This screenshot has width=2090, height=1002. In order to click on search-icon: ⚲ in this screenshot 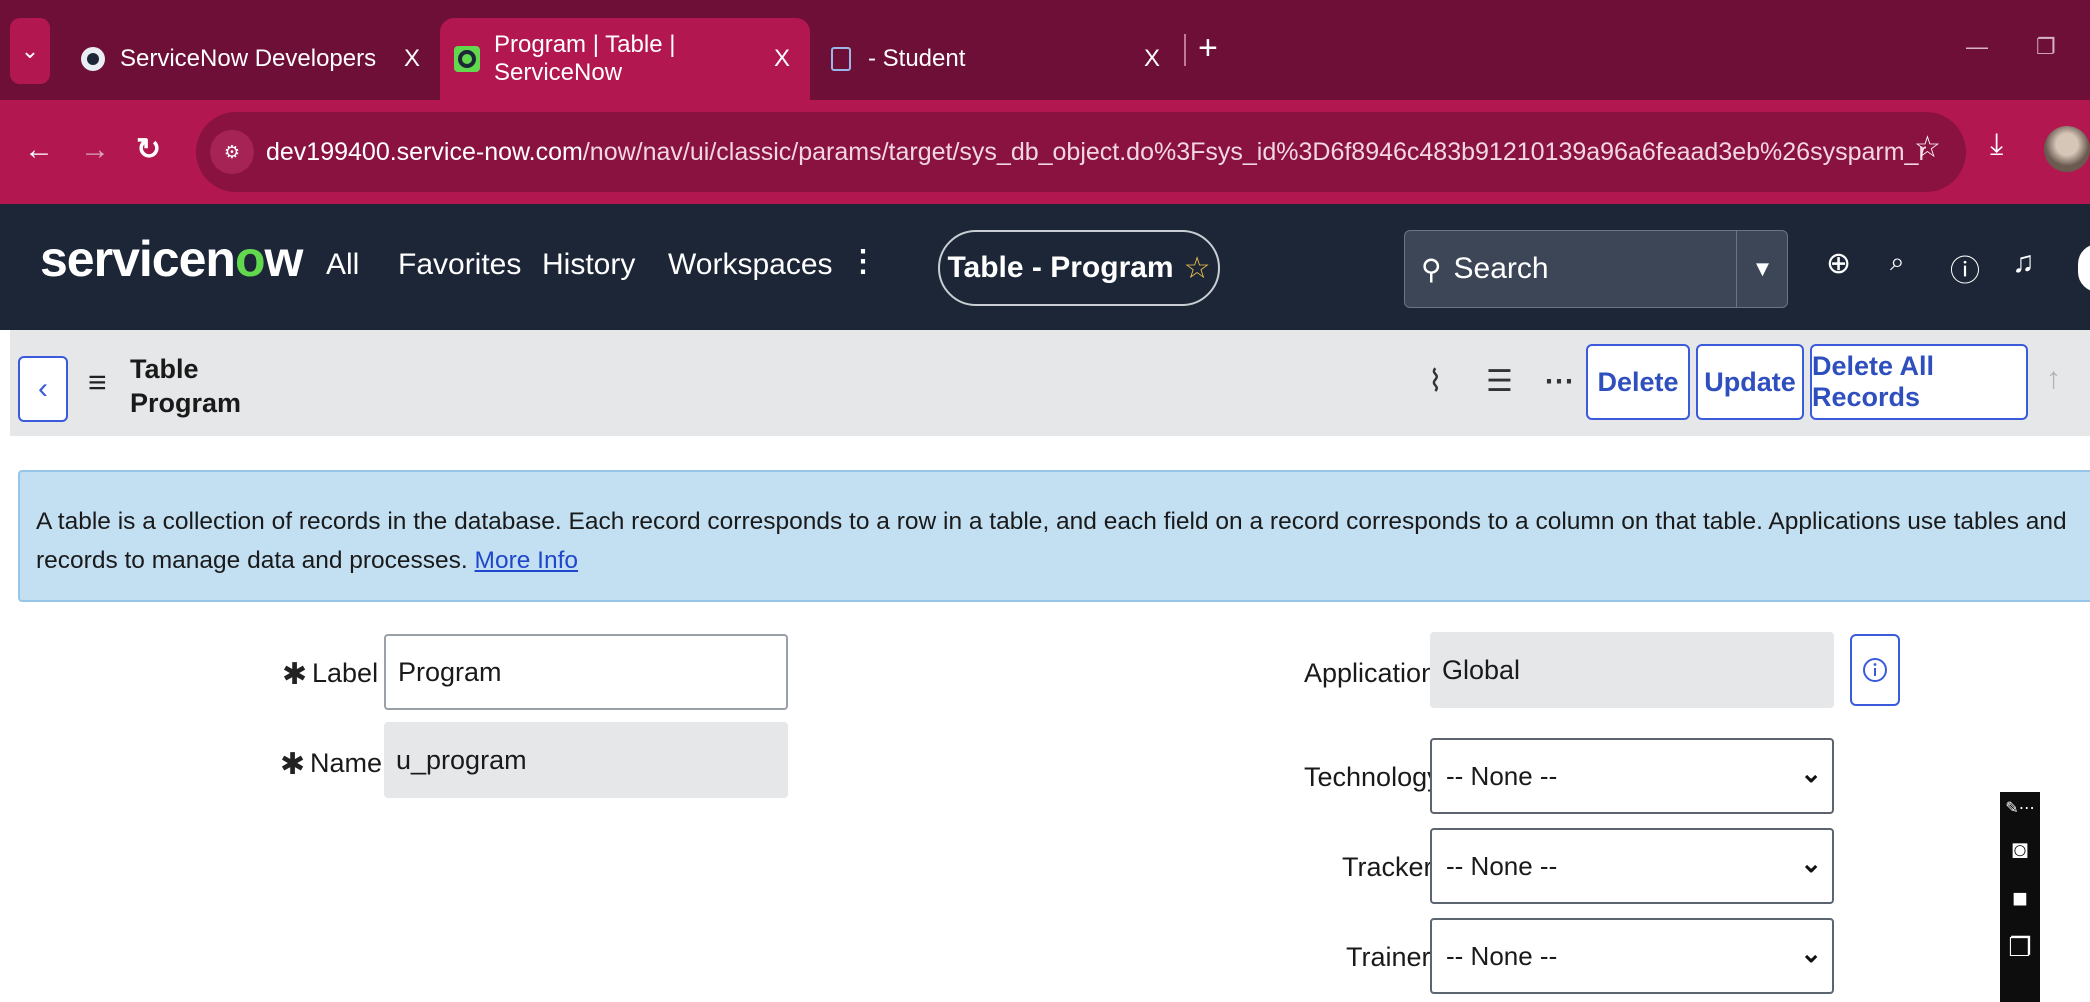, I will do `click(1431, 269)`.